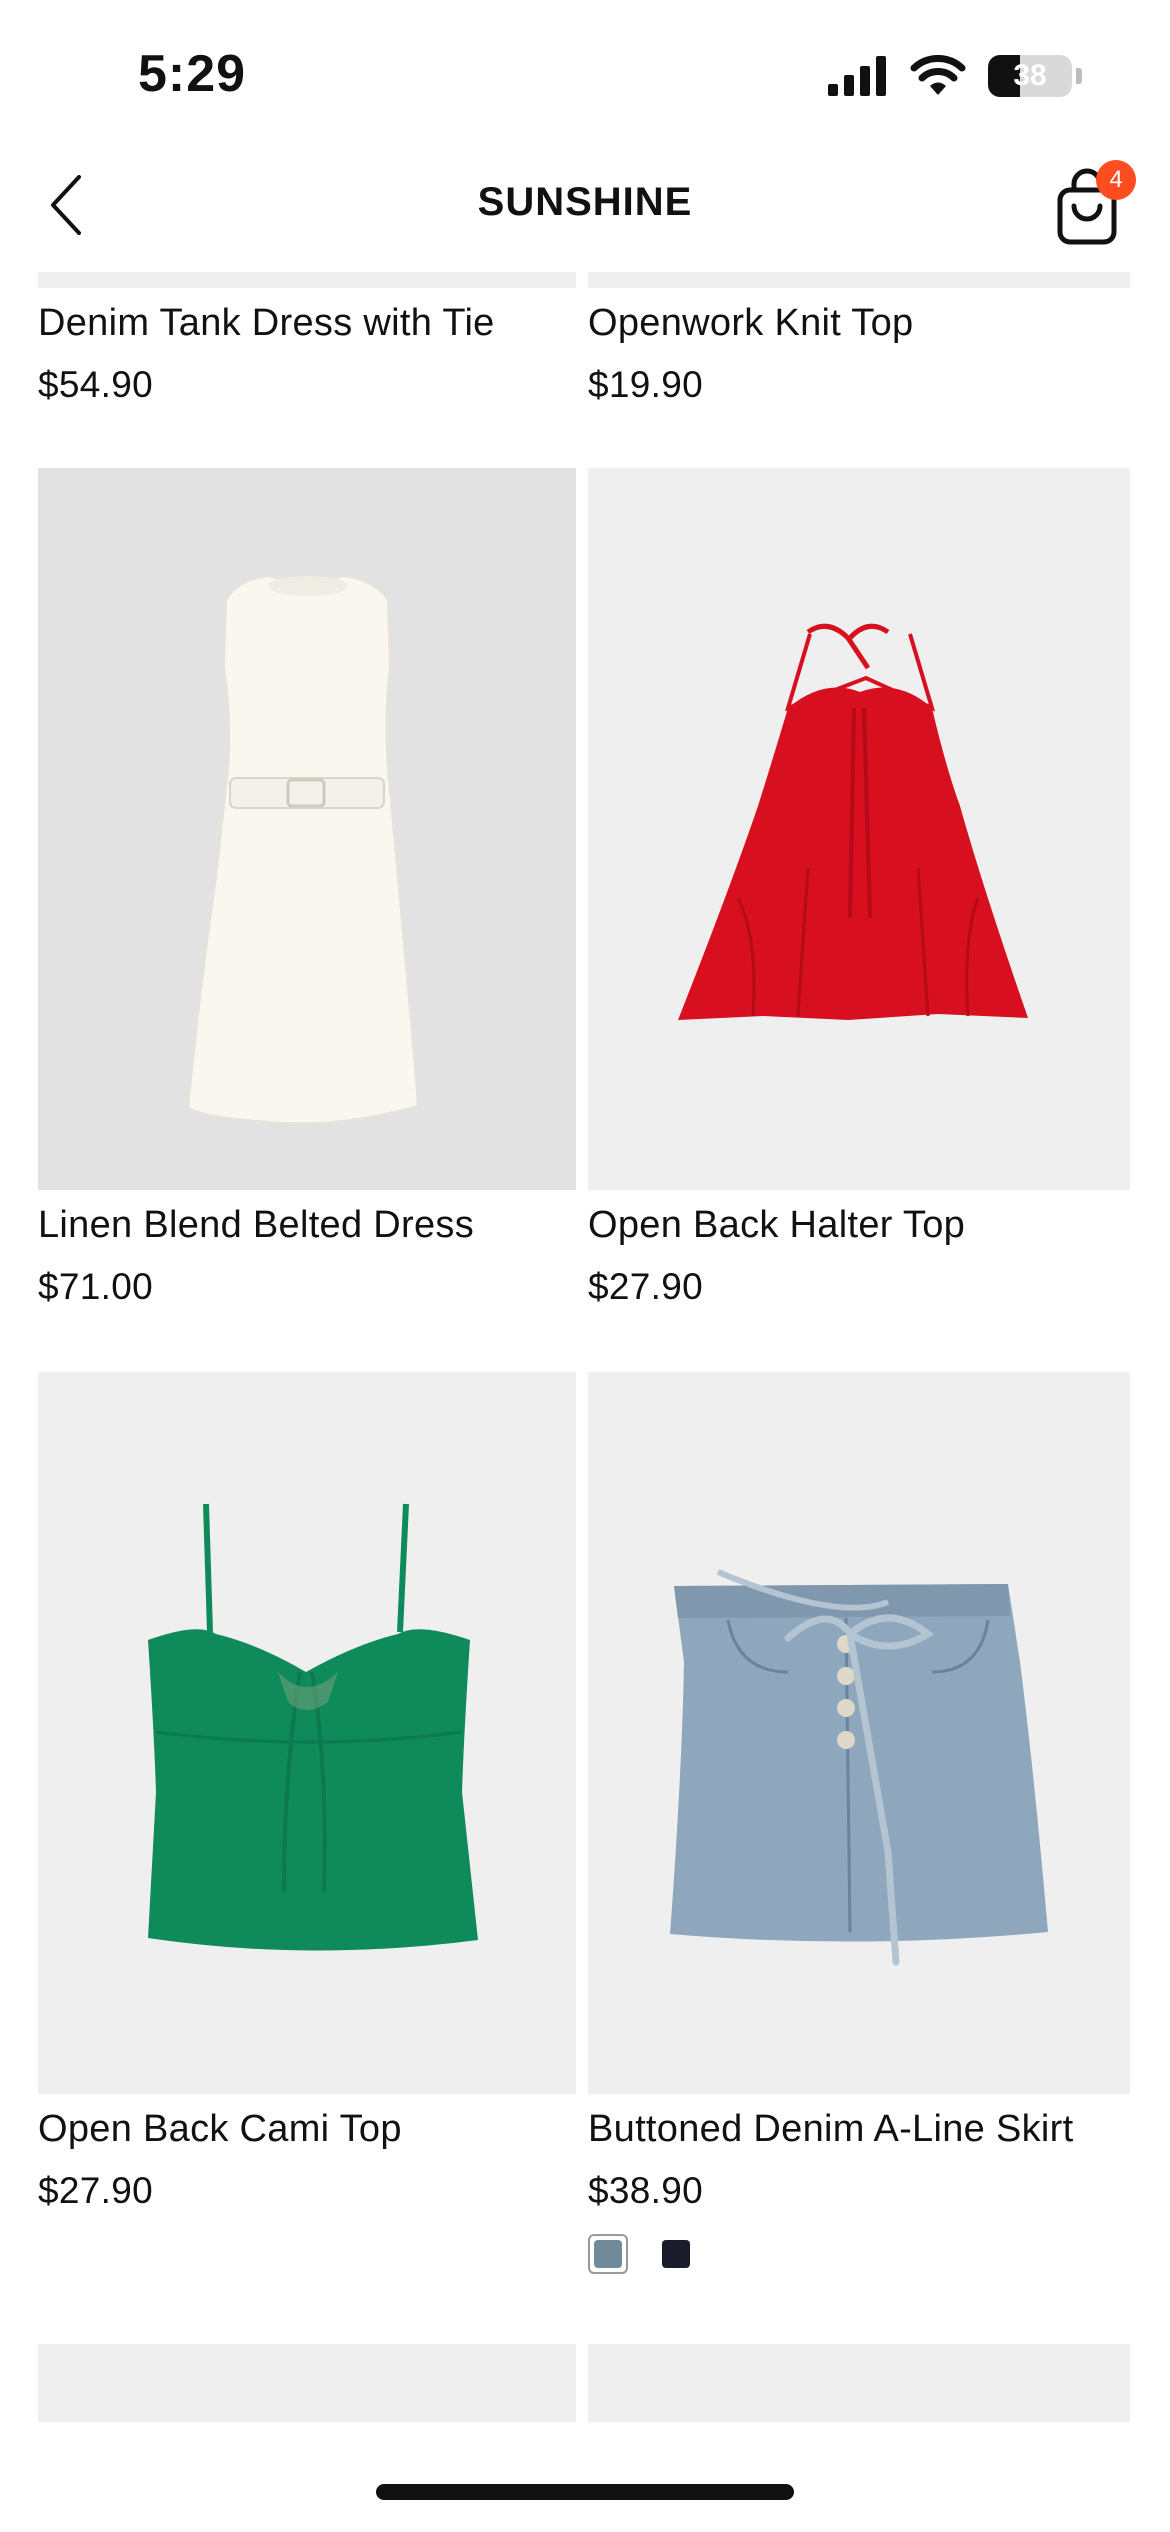 The width and height of the screenshot is (1170, 2532). What do you see at coordinates (220, 2129) in the screenshot?
I see `product-name: Open Back Cami Top` at bounding box center [220, 2129].